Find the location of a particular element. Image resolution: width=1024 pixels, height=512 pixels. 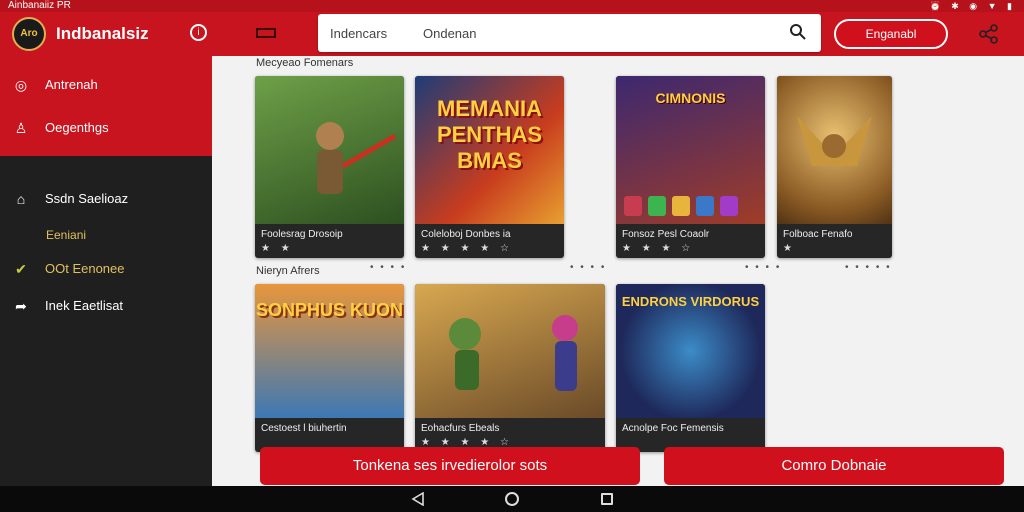

game-card: ENDRONS VIRDORUS Acnolpe Foc Femensis is located at coordinates (690, 368).